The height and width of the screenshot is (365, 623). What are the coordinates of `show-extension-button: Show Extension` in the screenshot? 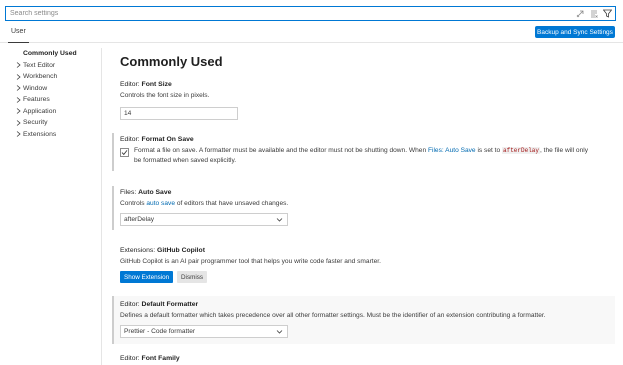 It's located at (147, 277).